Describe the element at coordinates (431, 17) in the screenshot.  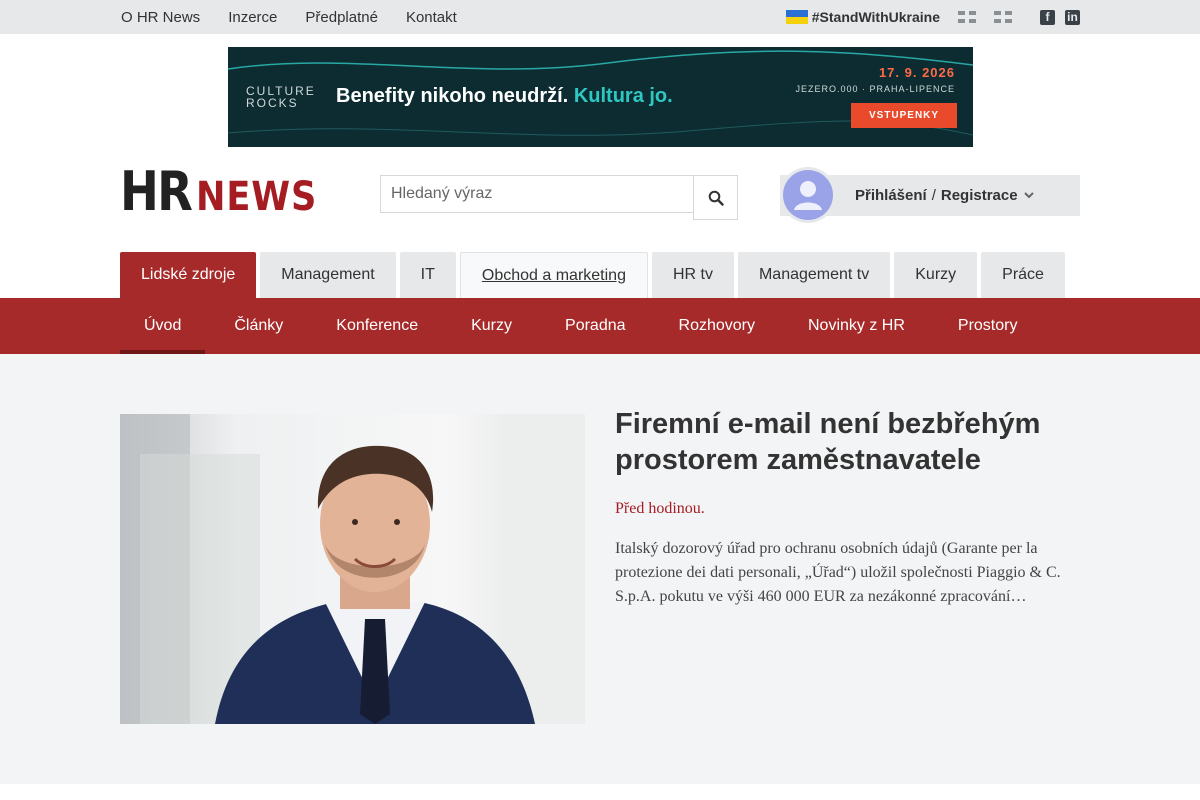
I see `topnav-link-contact: Kontakt` at that location.